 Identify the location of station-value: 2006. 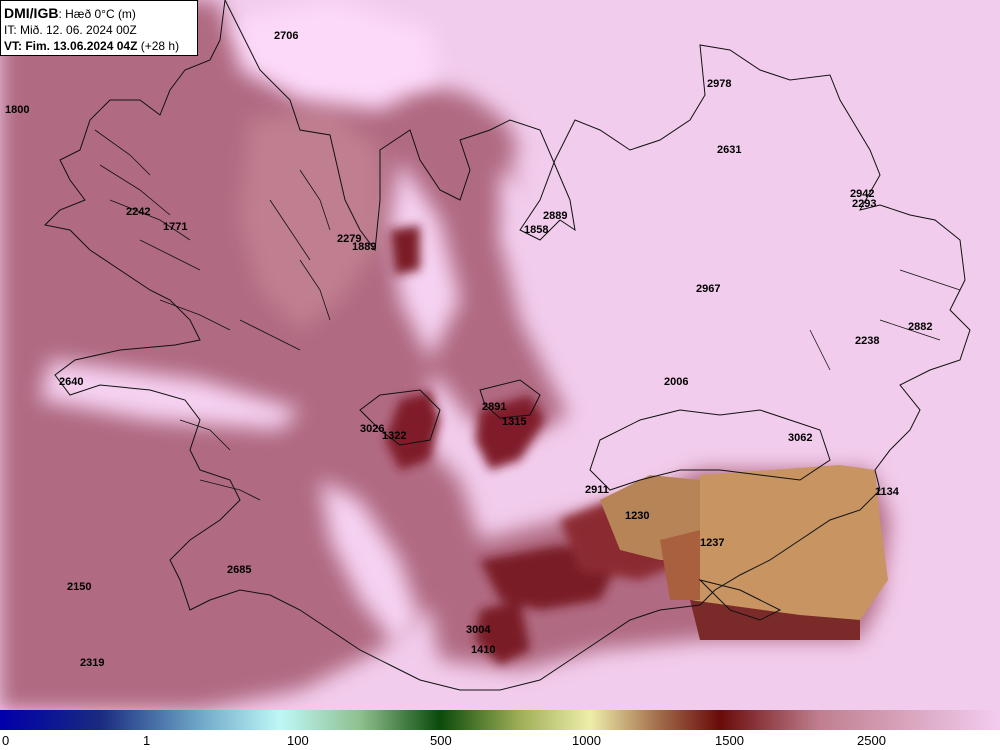
(676, 382).